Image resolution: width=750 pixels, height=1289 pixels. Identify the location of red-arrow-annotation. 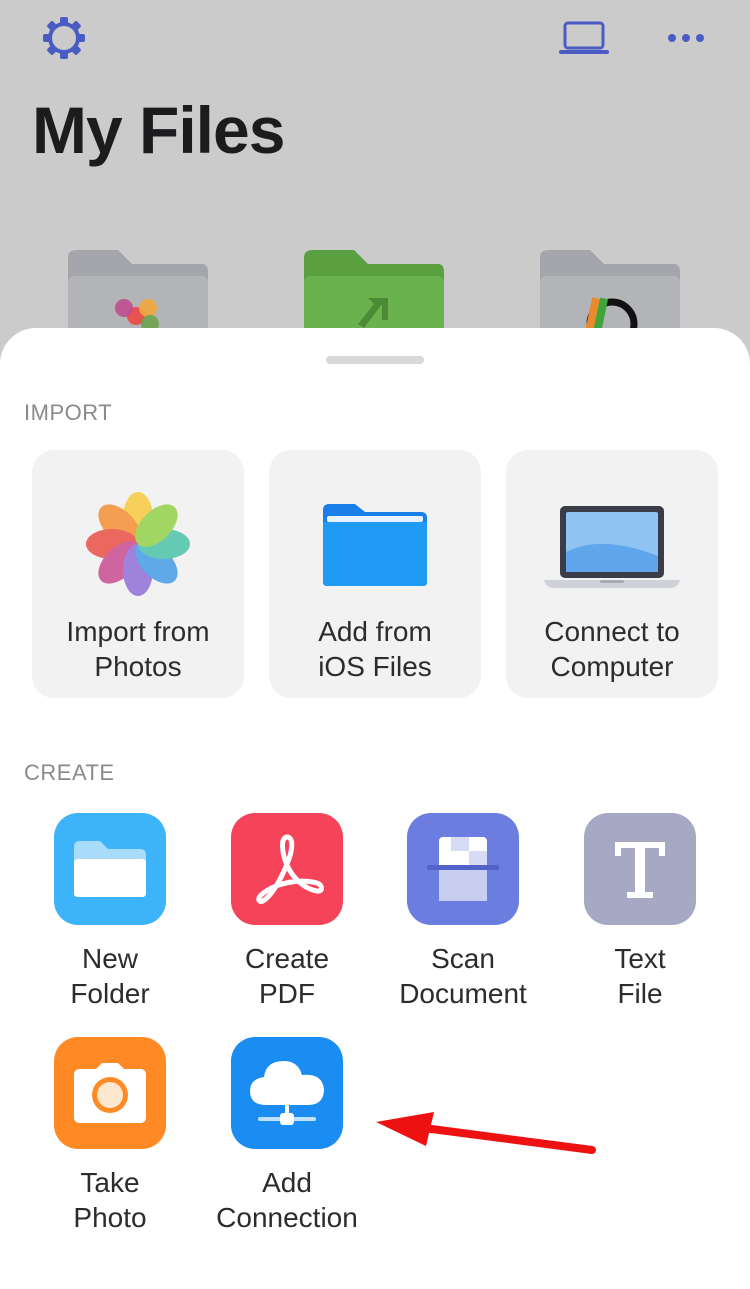
(485, 1135).